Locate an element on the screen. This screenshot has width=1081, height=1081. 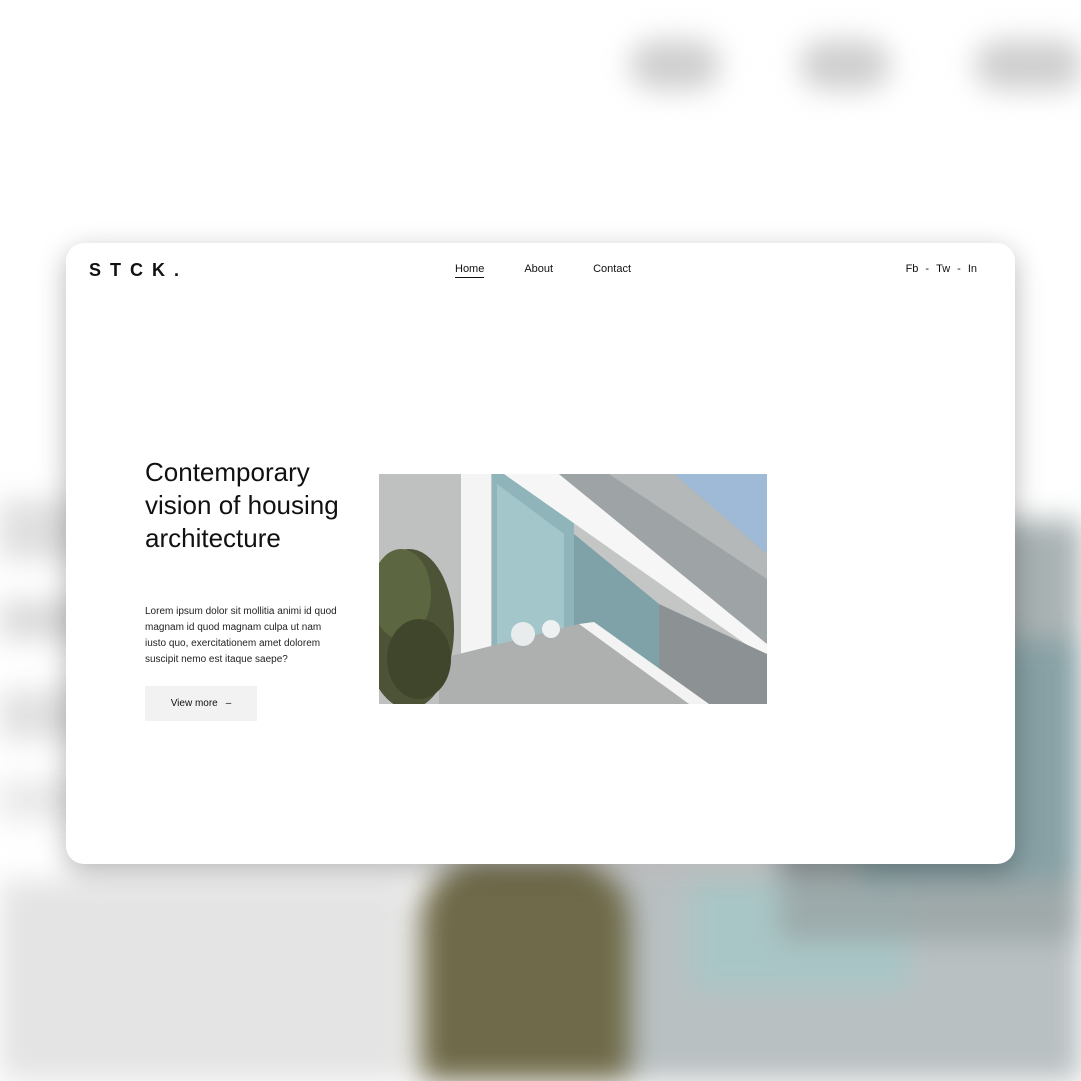
logo: STCK. is located at coordinates (138, 270).